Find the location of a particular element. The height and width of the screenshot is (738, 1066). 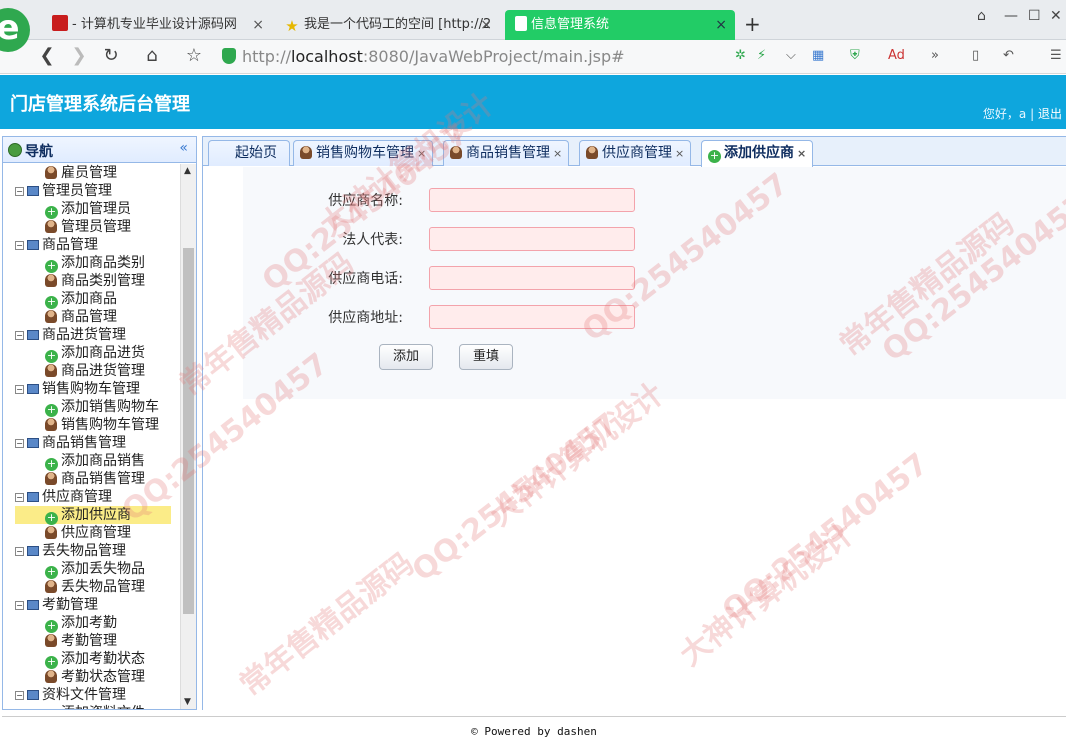

tree-item: 考勤管理 is located at coordinates (92, 641).